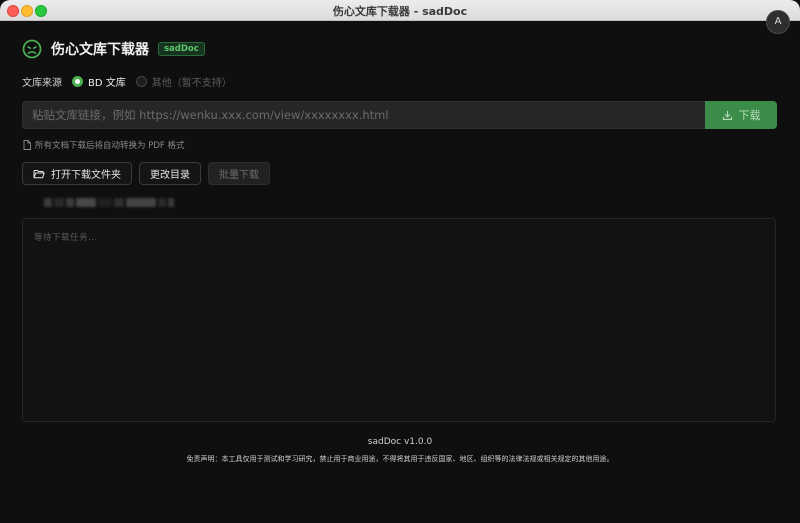 This screenshot has width=800, height=523. Describe the element at coordinates (727, 115) in the screenshot. I see `download-icon` at that location.